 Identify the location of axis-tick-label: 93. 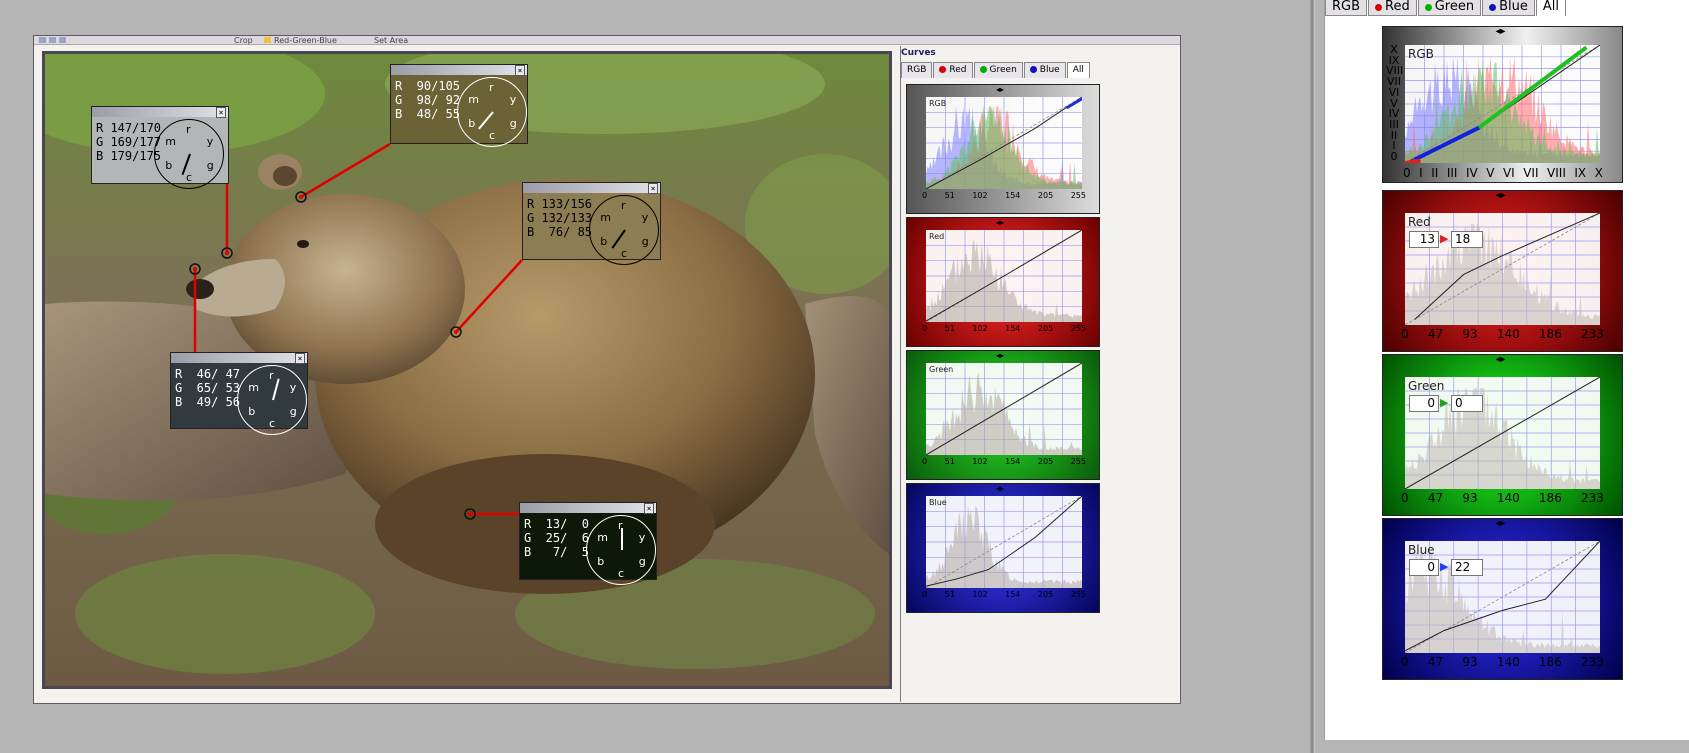
(1470, 498).